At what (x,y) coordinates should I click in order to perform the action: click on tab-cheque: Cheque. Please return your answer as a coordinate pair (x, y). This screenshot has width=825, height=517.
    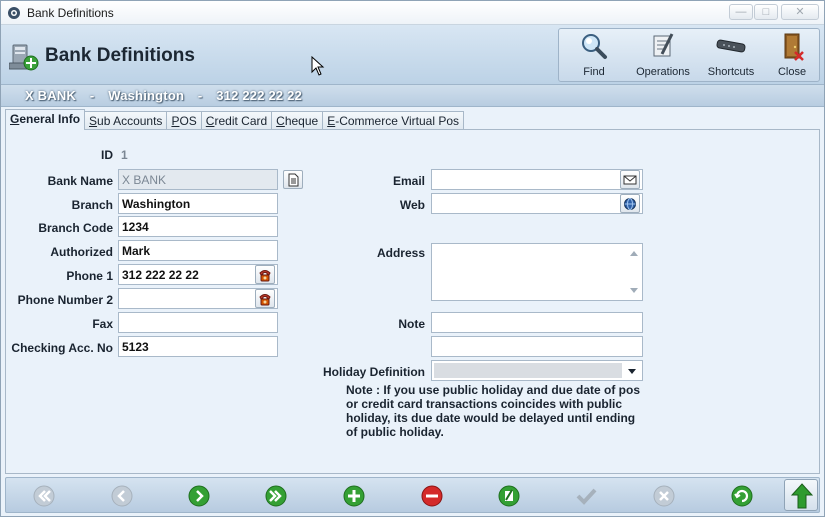
    Looking at the image, I should click on (298, 120).